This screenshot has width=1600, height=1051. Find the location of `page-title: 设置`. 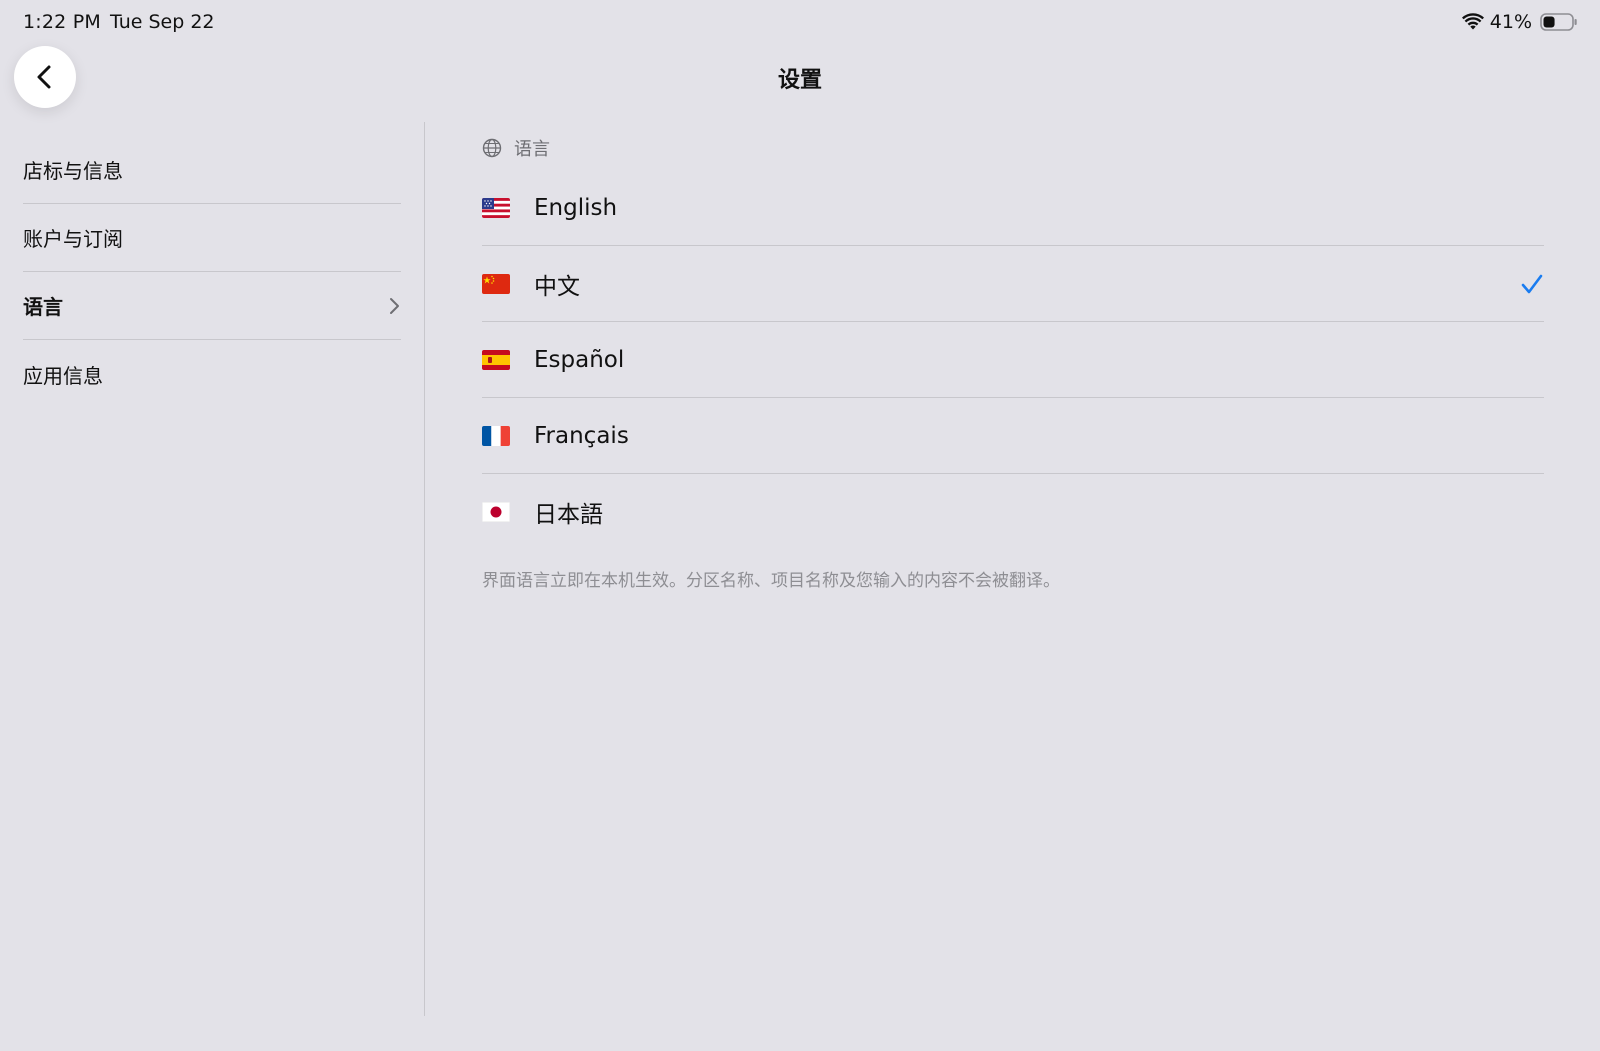

page-title: 设置 is located at coordinates (799, 80).